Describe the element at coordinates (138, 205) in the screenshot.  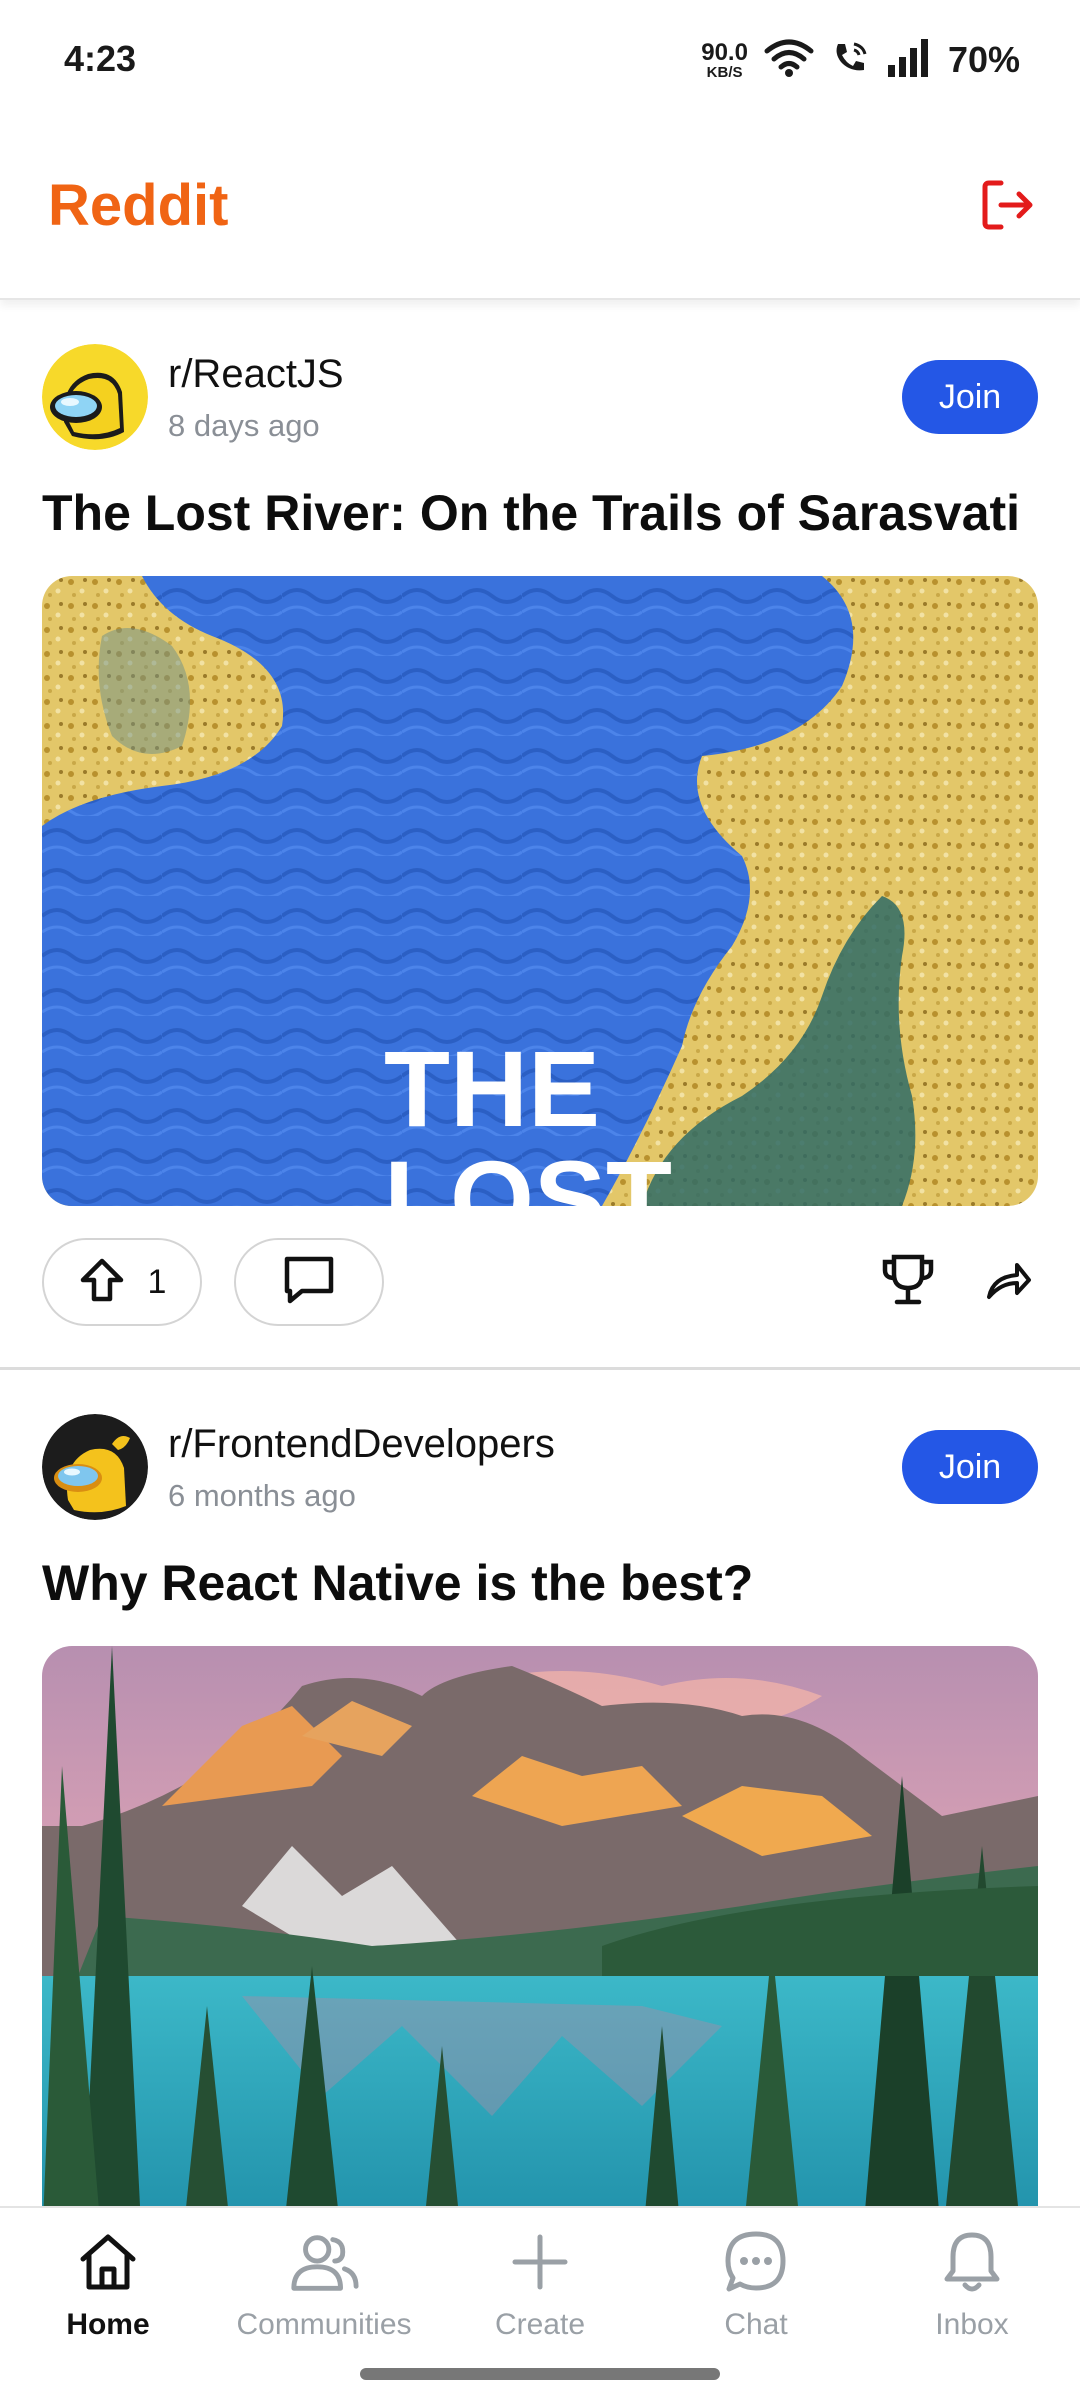
I see `app-title: Reddit` at that location.